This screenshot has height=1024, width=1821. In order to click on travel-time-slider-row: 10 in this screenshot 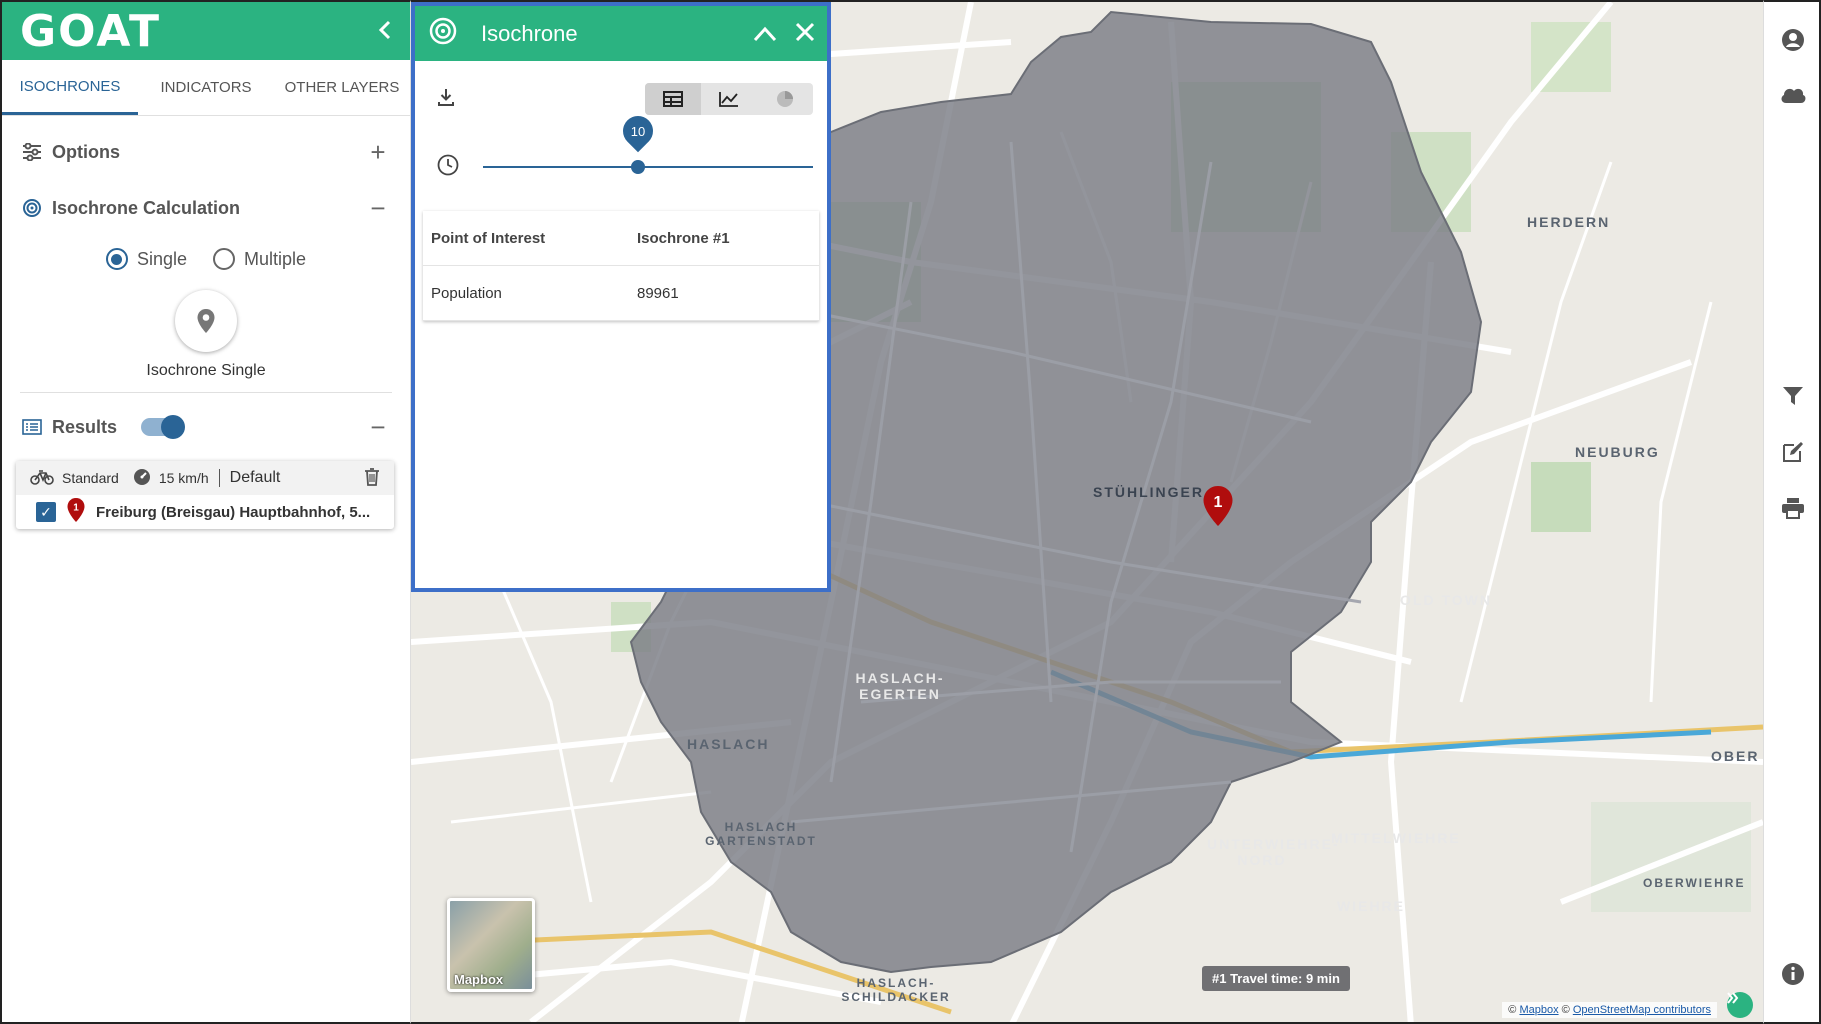, I will do `click(621, 160)`.